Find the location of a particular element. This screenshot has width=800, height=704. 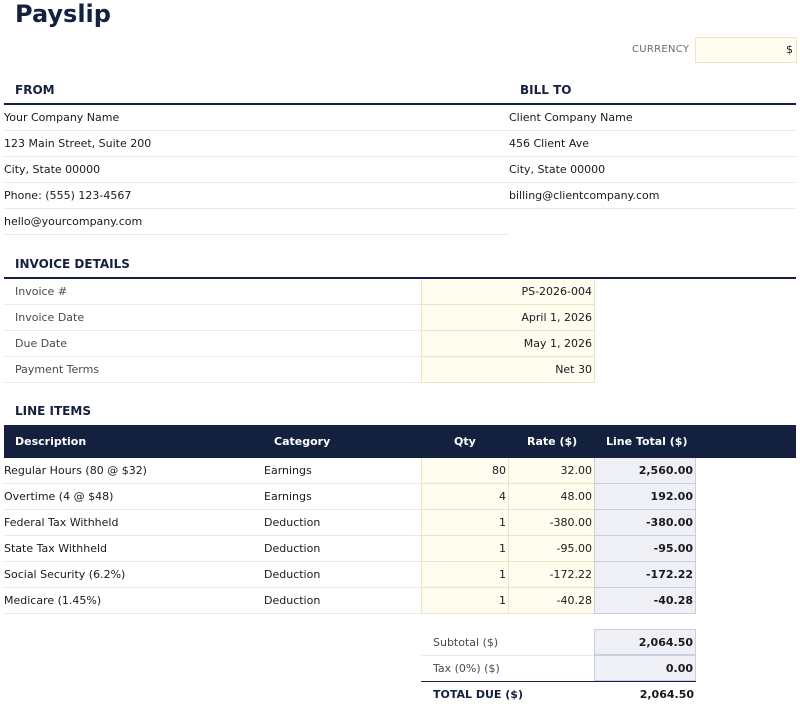

from-line: 123 Main Street, Suite 200 is located at coordinates (256, 144).